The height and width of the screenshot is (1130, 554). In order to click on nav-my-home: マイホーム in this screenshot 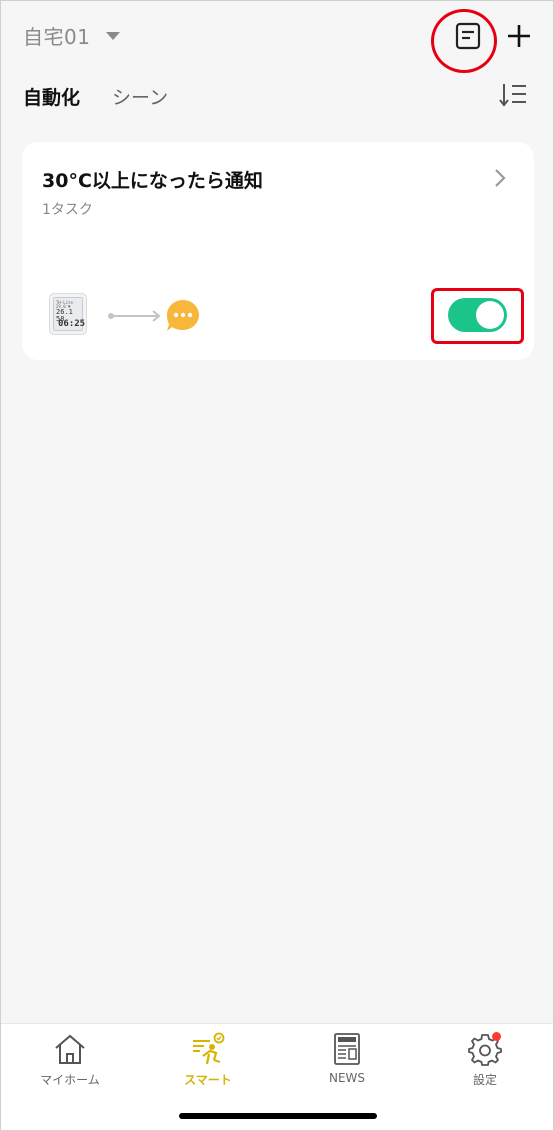, I will do `click(70, 1062)`.